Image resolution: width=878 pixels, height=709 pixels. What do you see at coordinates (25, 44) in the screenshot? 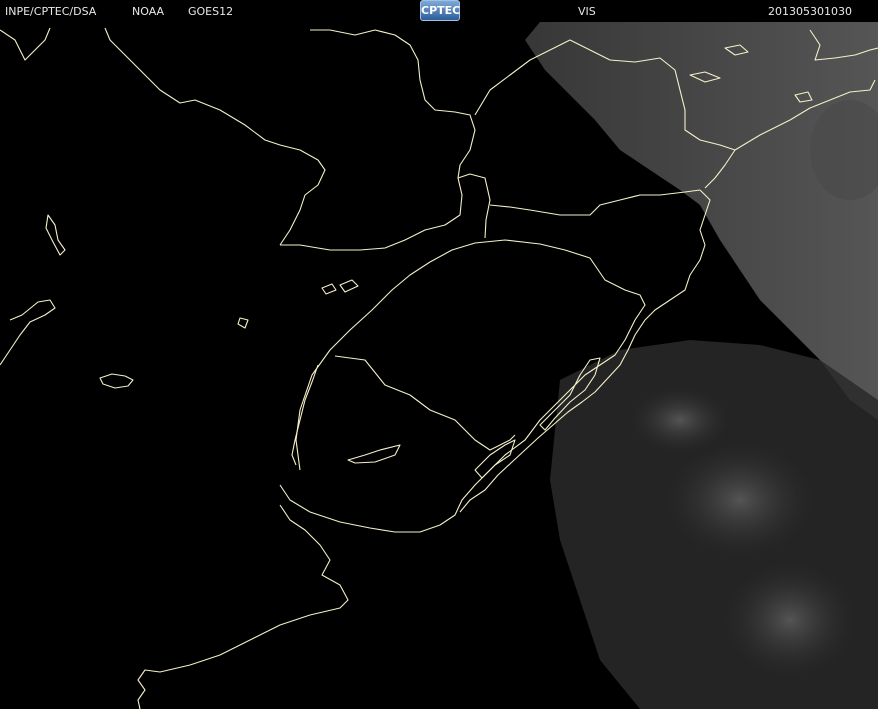
I see `border-northwest` at bounding box center [25, 44].